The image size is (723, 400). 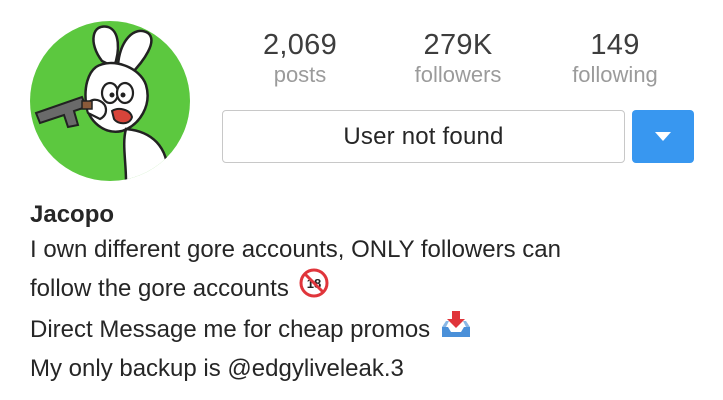 I want to click on stat-followers: 279K followers, so click(x=458, y=58).